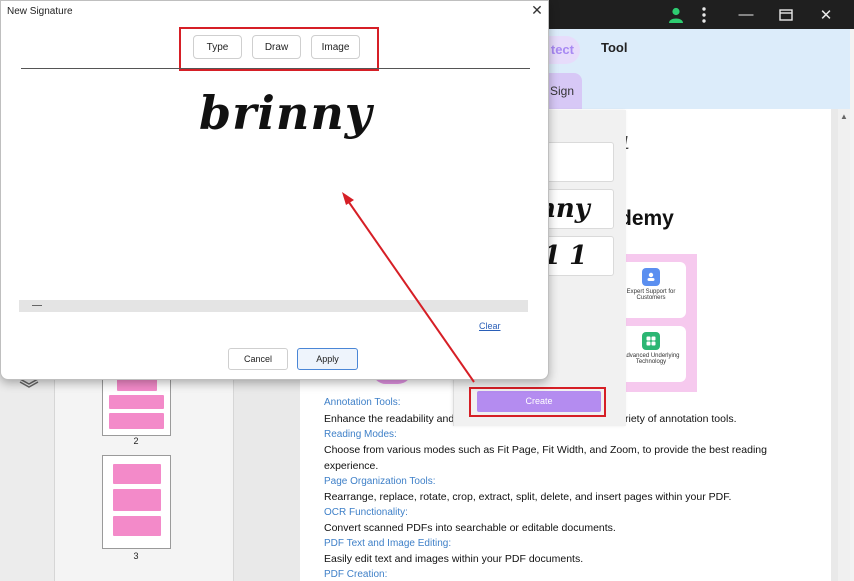  Describe the element at coordinates (844, 116) in the screenshot. I see `scroll-up-icon: ▲` at that location.